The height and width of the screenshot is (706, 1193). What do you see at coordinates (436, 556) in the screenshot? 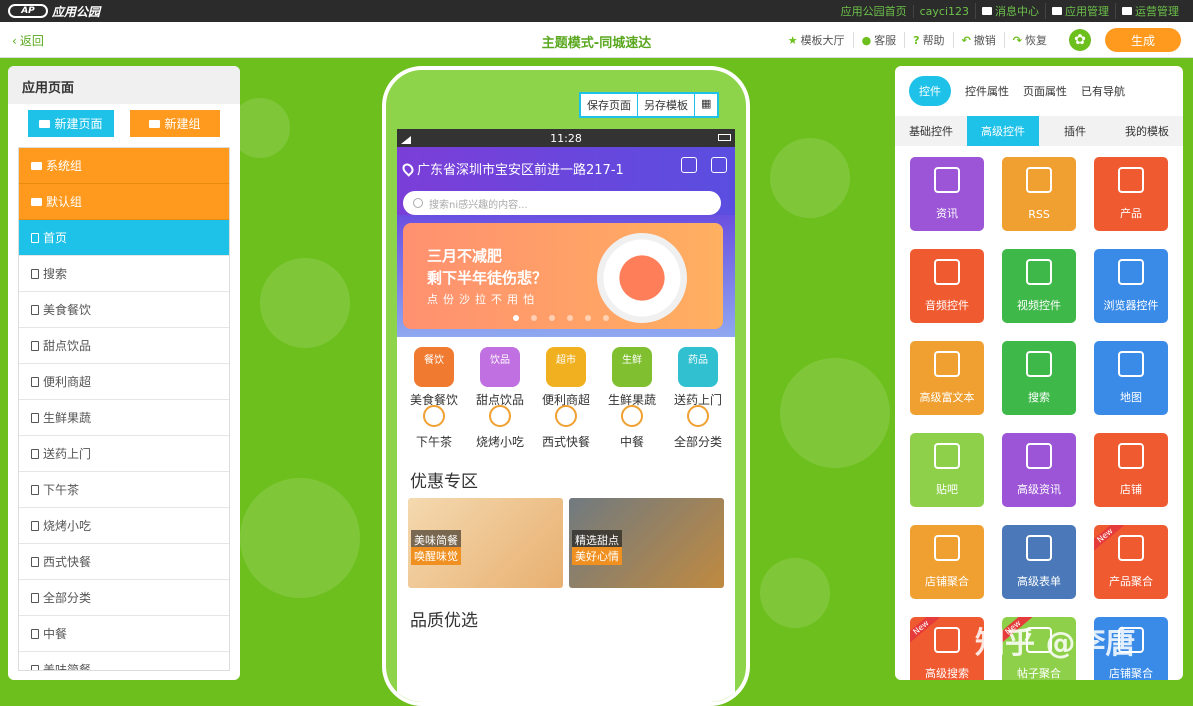
I see `promo-subtitle: 唤醒味觉` at bounding box center [436, 556].